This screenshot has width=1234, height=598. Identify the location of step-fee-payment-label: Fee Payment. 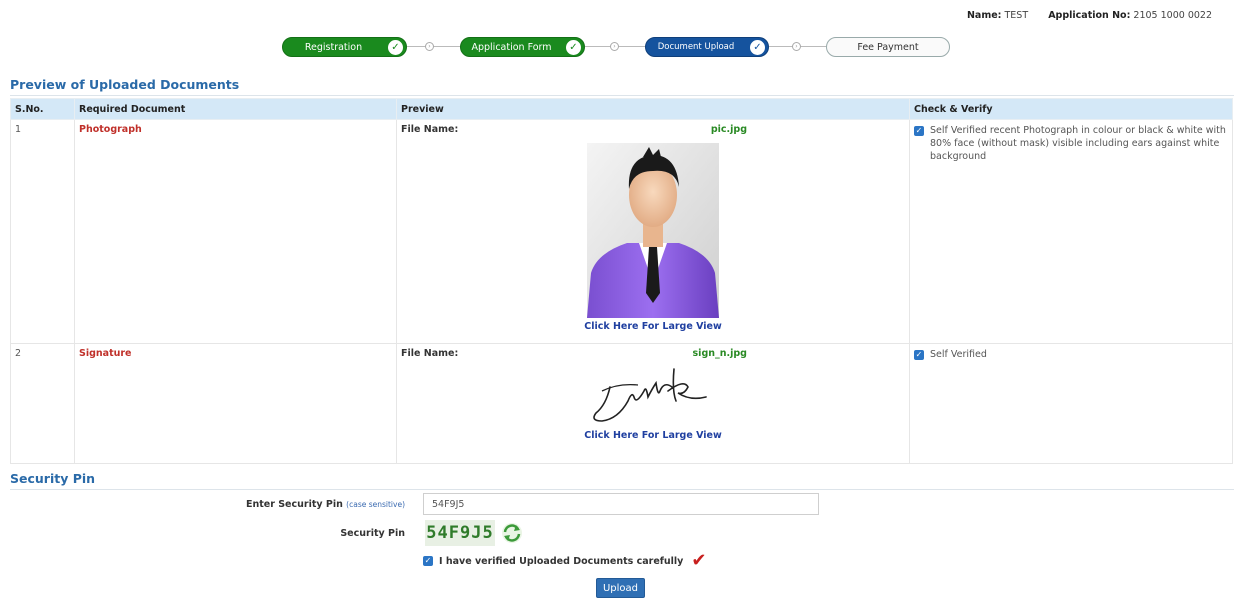
(888, 47).